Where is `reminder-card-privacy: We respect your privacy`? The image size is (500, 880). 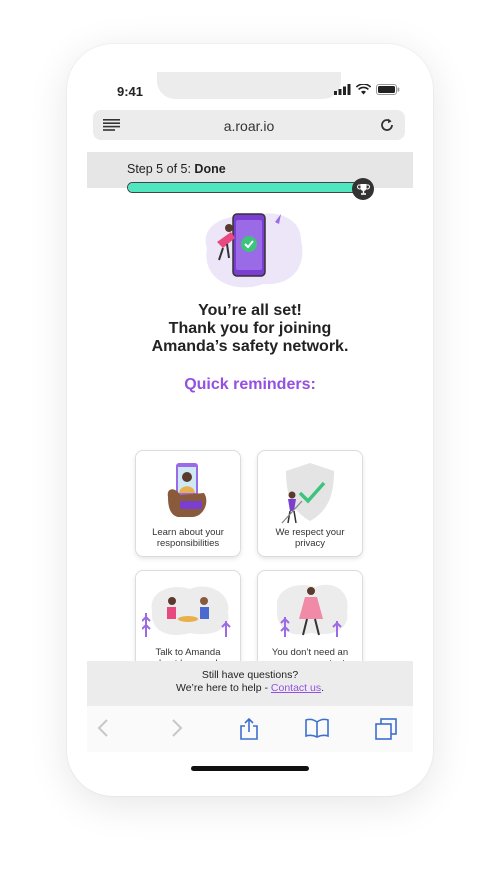 reminder-card-privacy: We respect your privacy is located at coordinates (310, 503).